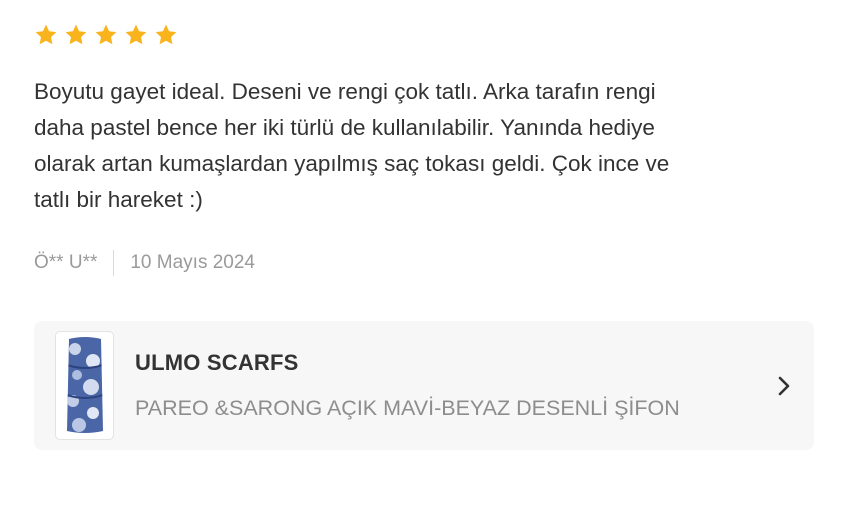 The width and height of the screenshot is (842, 520). What do you see at coordinates (424, 35) in the screenshot?
I see `star-rating` at bounding box center [424, 35].